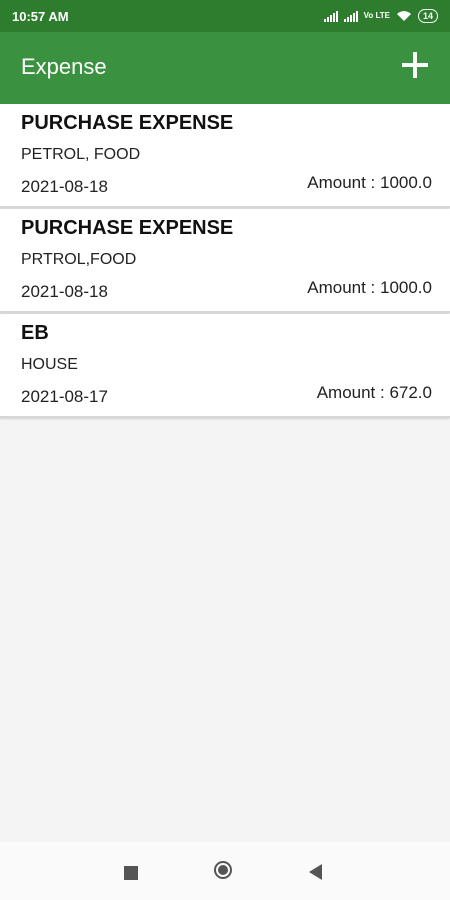 The image size is (450, 900). Describe the element at coordinates (225, 366) in the screenshot. I see `expense-item: EB HOUSE 2021-08-17 Amount : 672.0` at that location.